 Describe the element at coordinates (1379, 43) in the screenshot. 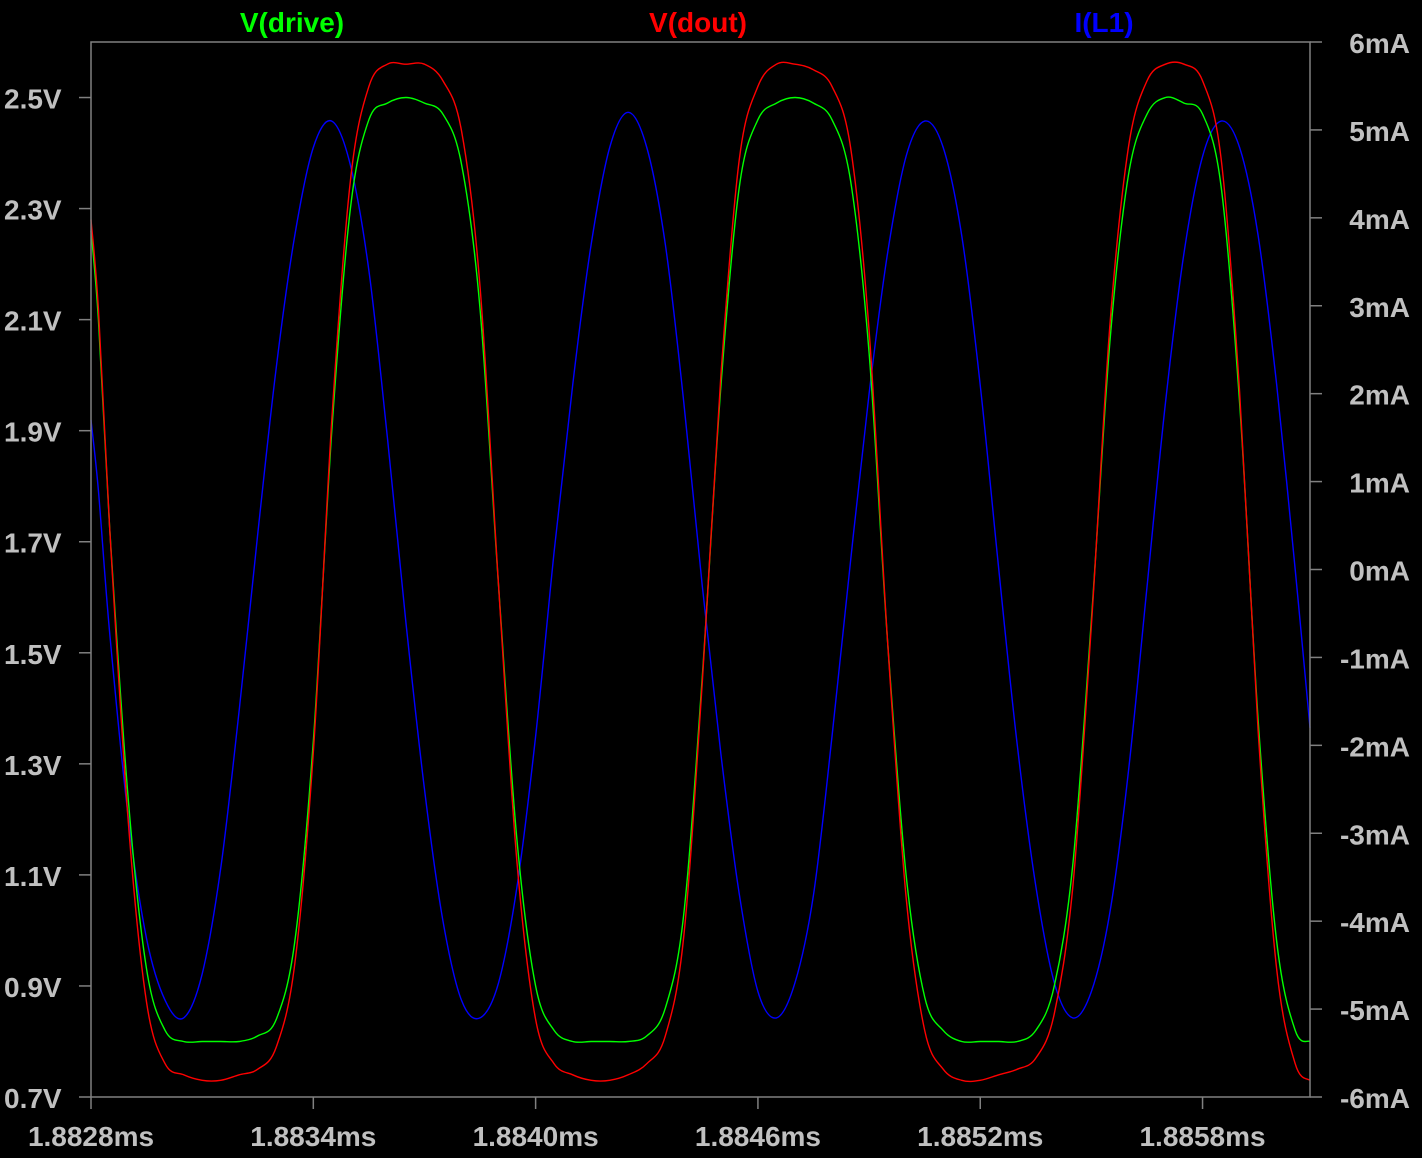

I see `right-y-tick-label: 6mA` at that location.